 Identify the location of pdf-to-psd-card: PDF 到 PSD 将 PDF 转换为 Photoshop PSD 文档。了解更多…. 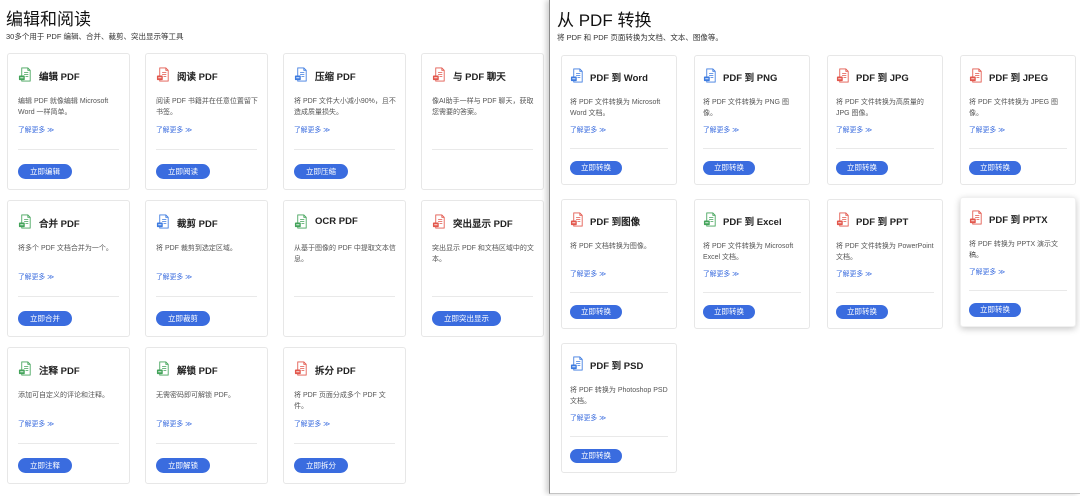
(619, 408).